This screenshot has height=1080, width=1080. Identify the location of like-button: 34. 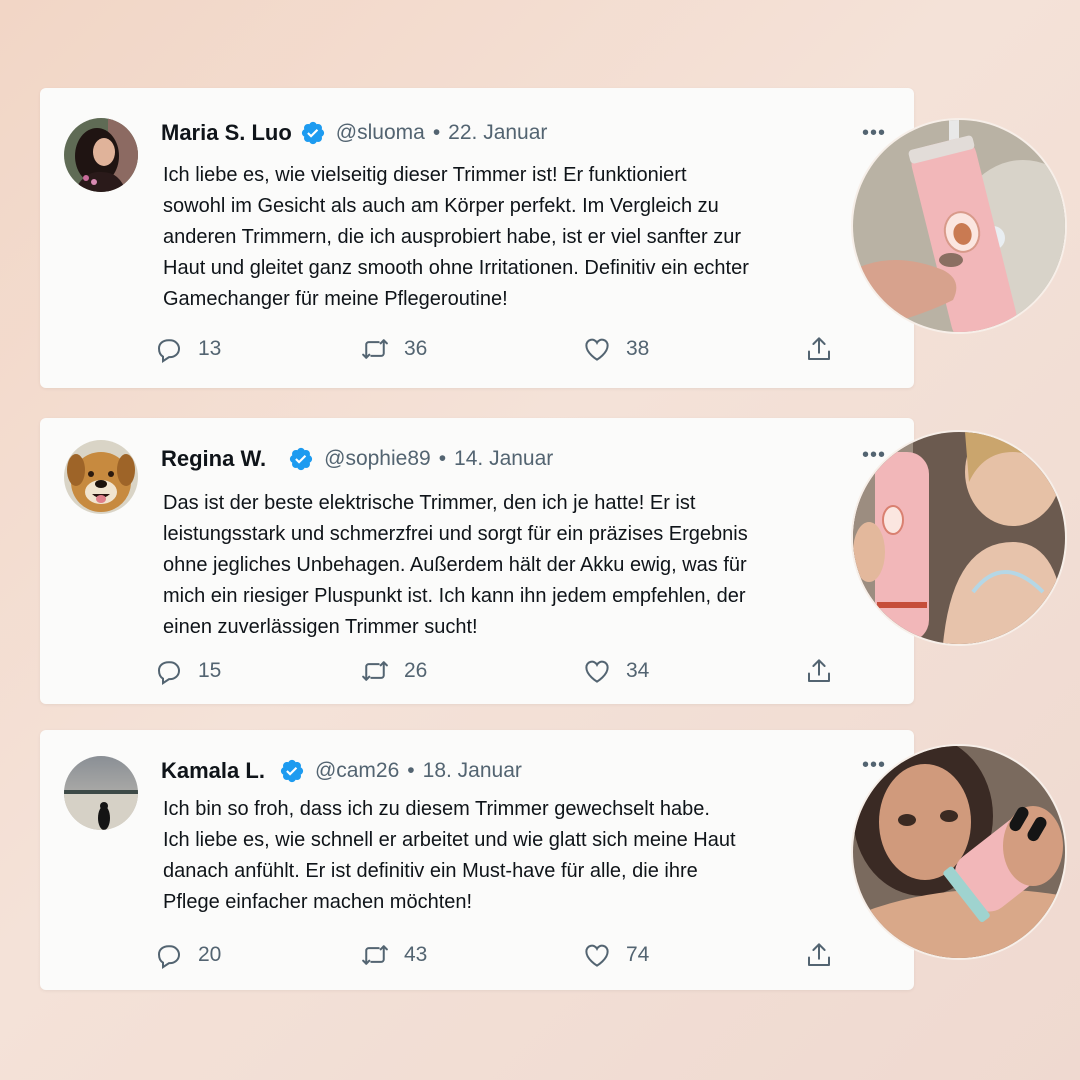
(615, 671).